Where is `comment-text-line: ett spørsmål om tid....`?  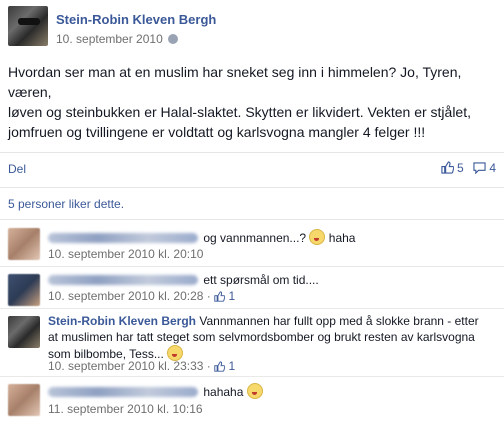 comment-text-line: ett spørsmål om tid.... is located at coordinates (268, 280).